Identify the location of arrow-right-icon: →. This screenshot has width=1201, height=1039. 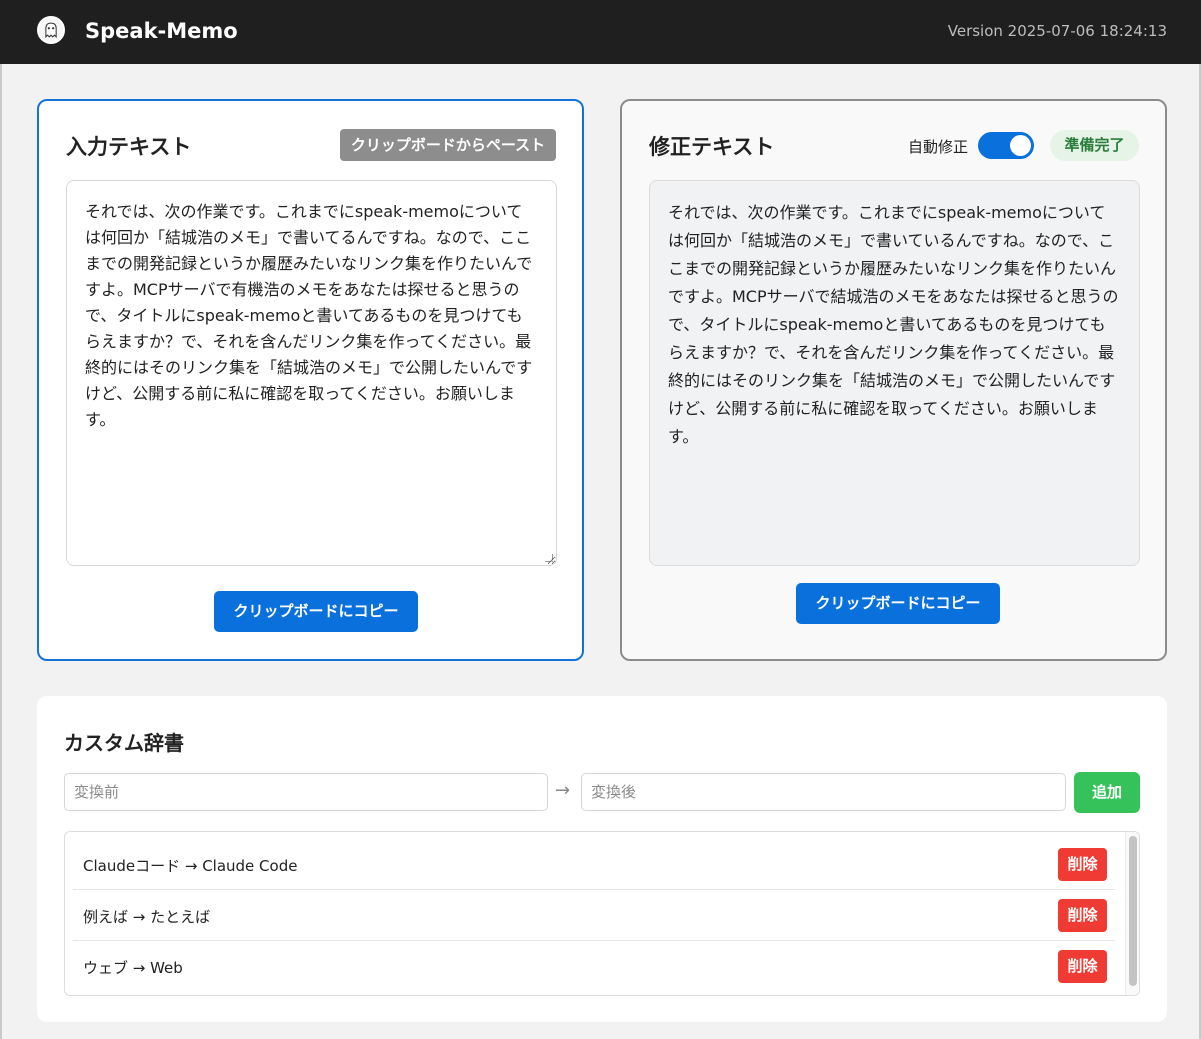
(563, 790).